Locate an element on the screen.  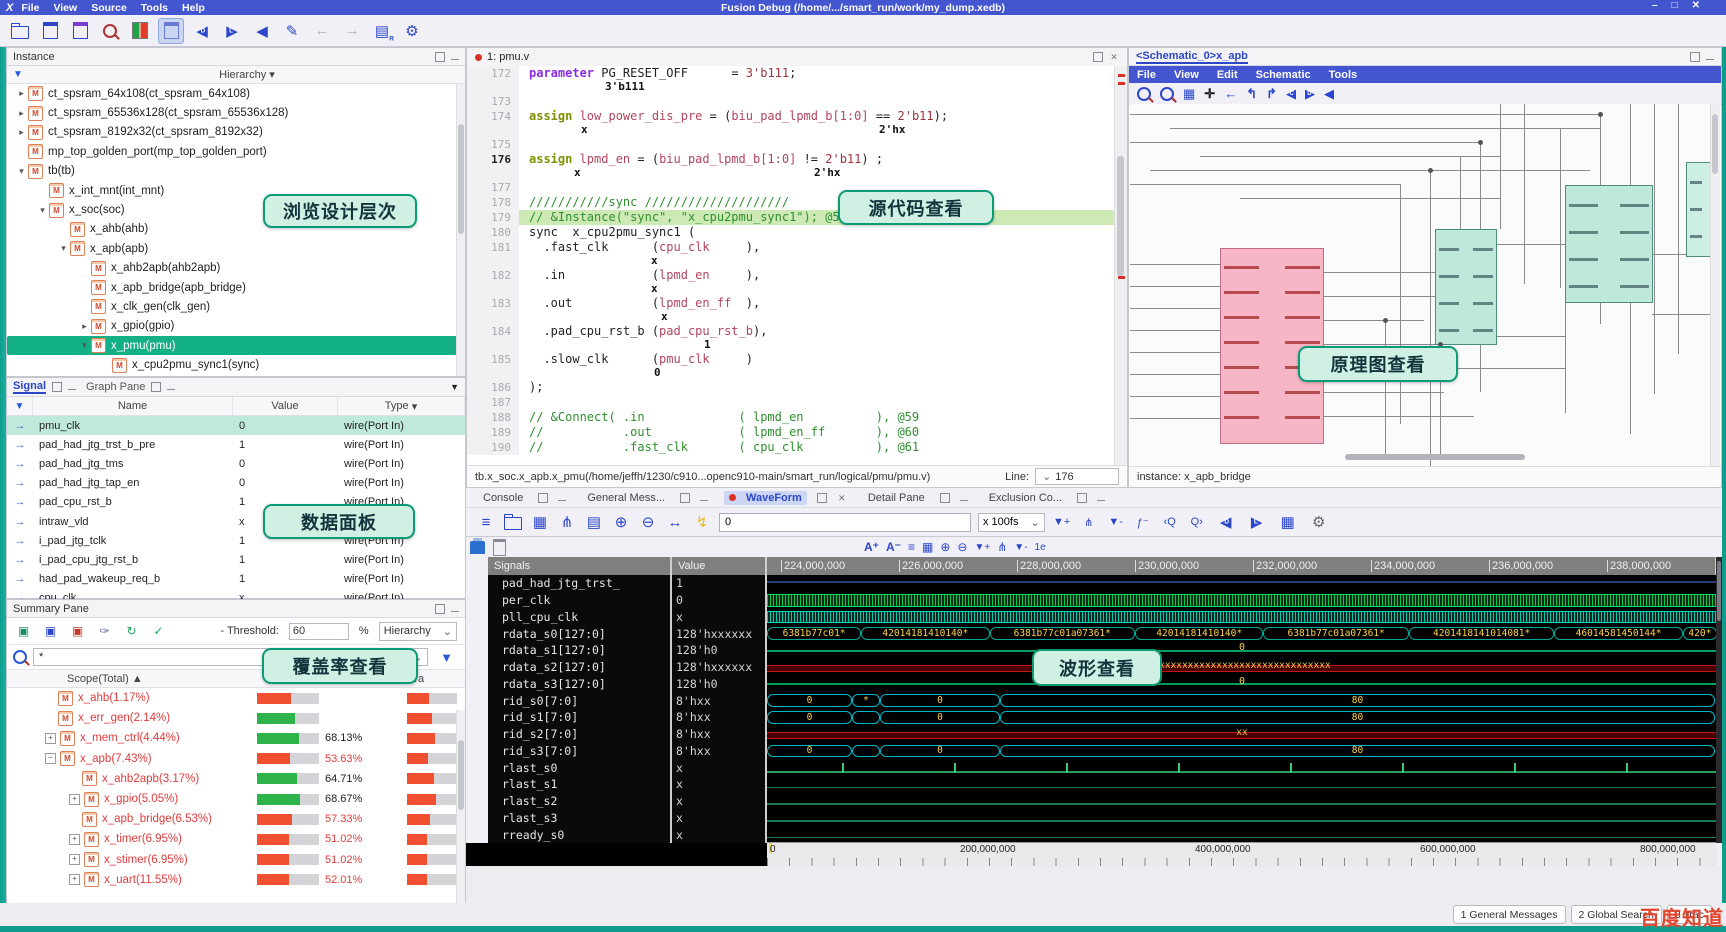
zoom-in-icon: ⊕ is located at coordinates (945, 547).